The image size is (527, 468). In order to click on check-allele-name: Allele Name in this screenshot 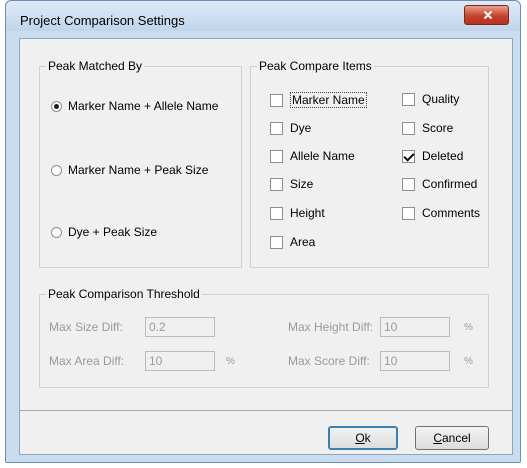, I will do `click(312, 156)`.